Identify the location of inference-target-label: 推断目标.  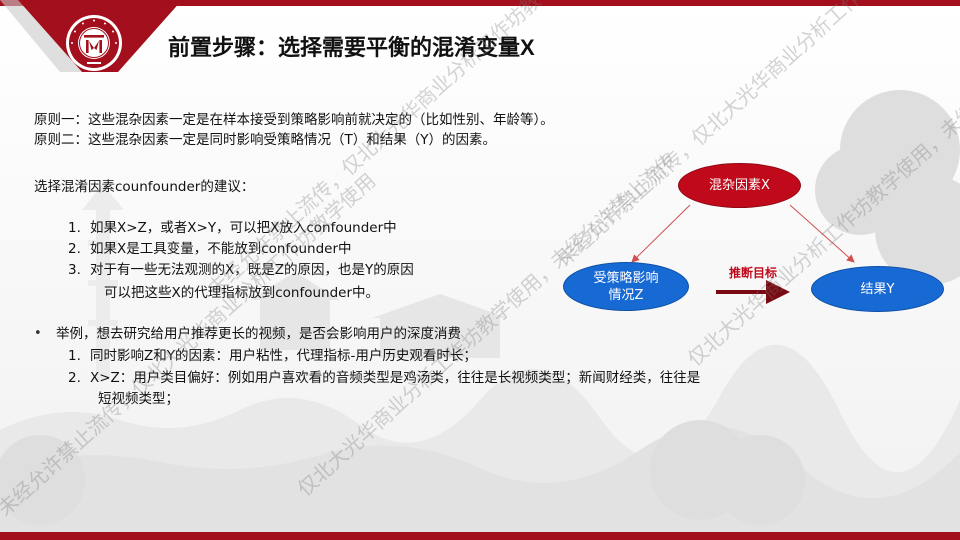
(752, 273).